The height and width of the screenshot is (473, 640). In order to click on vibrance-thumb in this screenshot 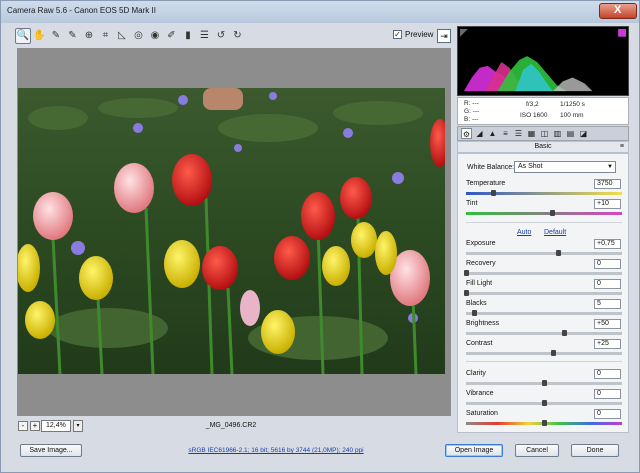, I will do `click(544, 403)`.